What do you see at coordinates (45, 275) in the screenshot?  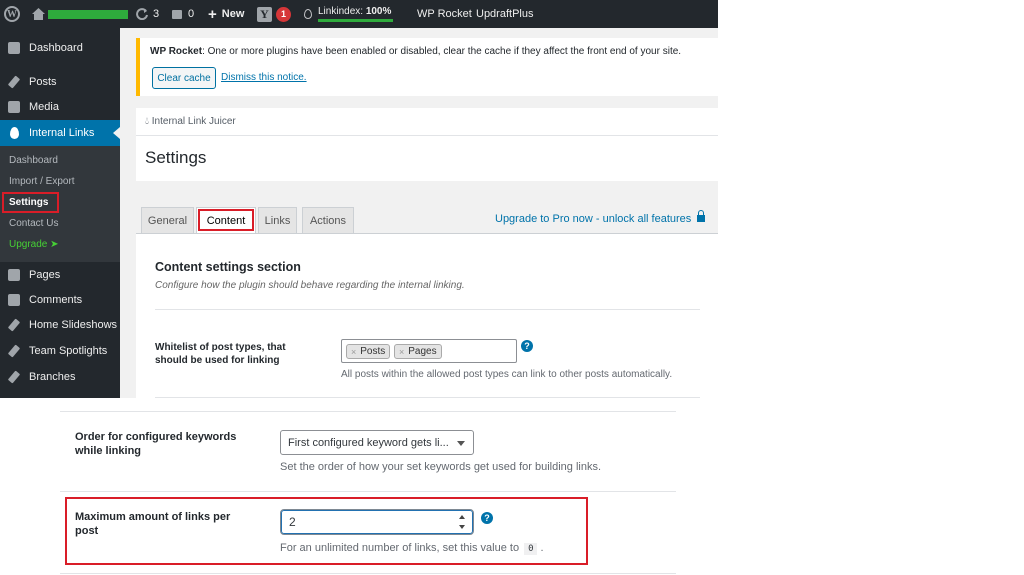 I see `sidebar-item-label: Pages` at bounding box center [45, 275].